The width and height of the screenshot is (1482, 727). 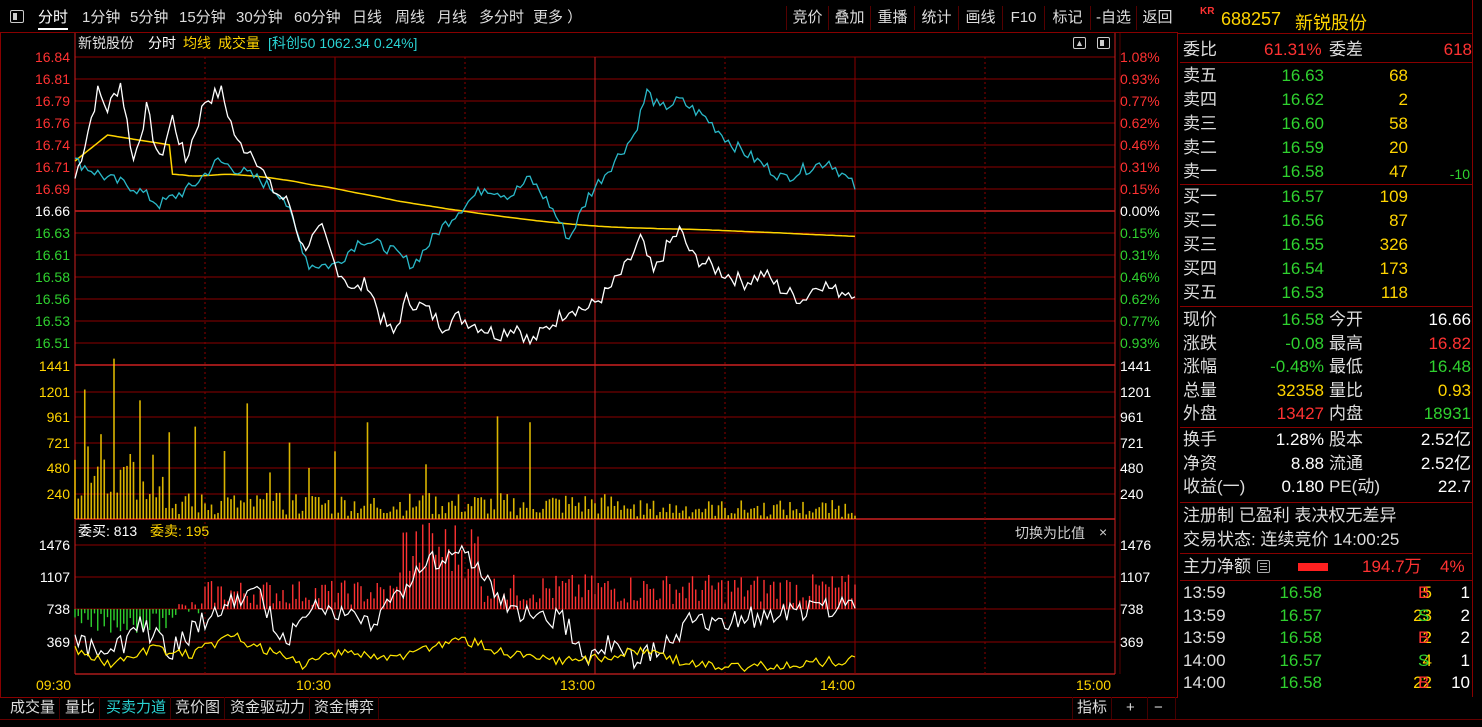 I want to click on tab-volume: 成交量, so click(x=33, y=708).